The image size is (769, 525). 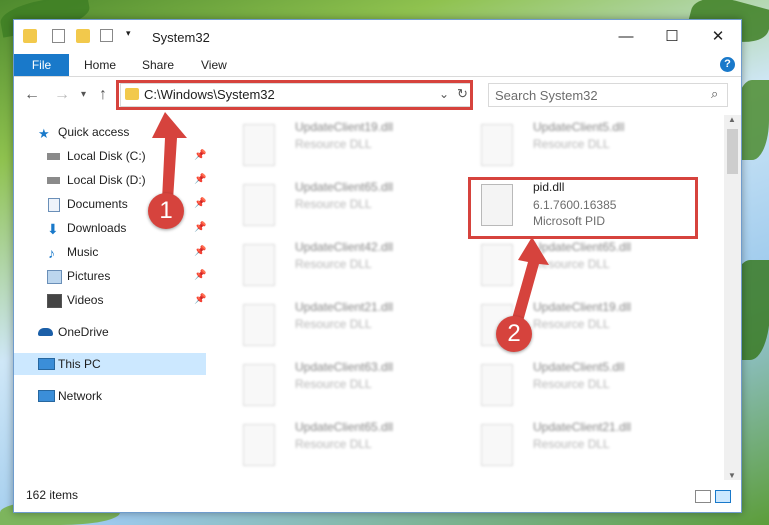 What do you see at coordinates (166, 211) in the screenshot?
I see `step-1-badge: 1` at bounding box center [166, 211].